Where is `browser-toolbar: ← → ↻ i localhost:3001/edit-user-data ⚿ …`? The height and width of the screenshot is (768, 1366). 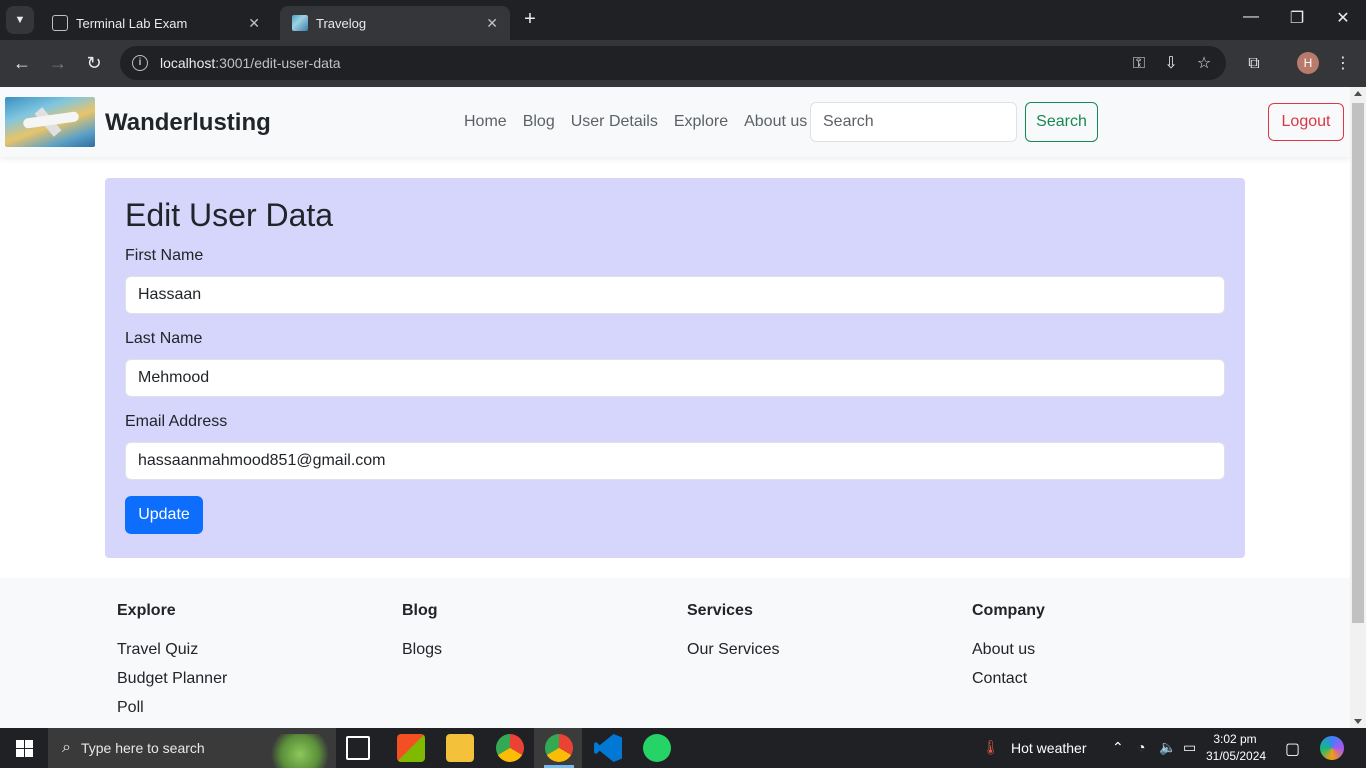 browser-toolbar: ← → ↻ i localhost:3001/edit-user-data ⚿ … is located at coordinates (683, 63).